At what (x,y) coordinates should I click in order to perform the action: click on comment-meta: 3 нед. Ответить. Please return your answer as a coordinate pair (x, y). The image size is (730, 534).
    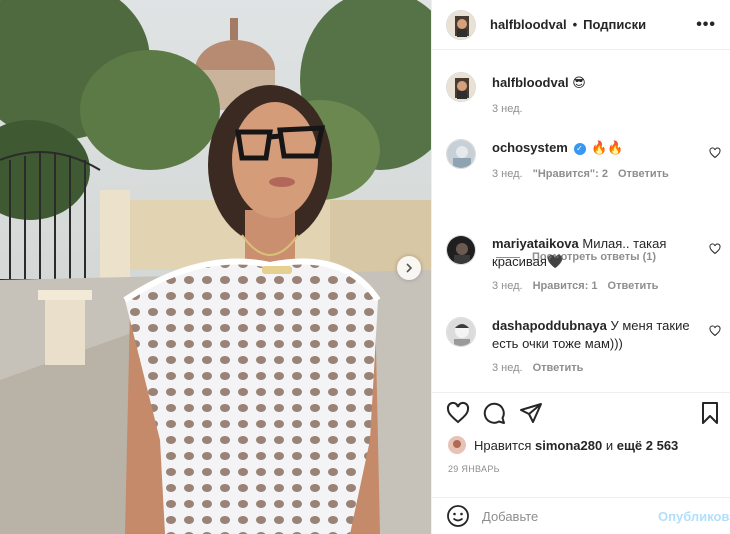
    Looking at the image, I should click on (537, 368).